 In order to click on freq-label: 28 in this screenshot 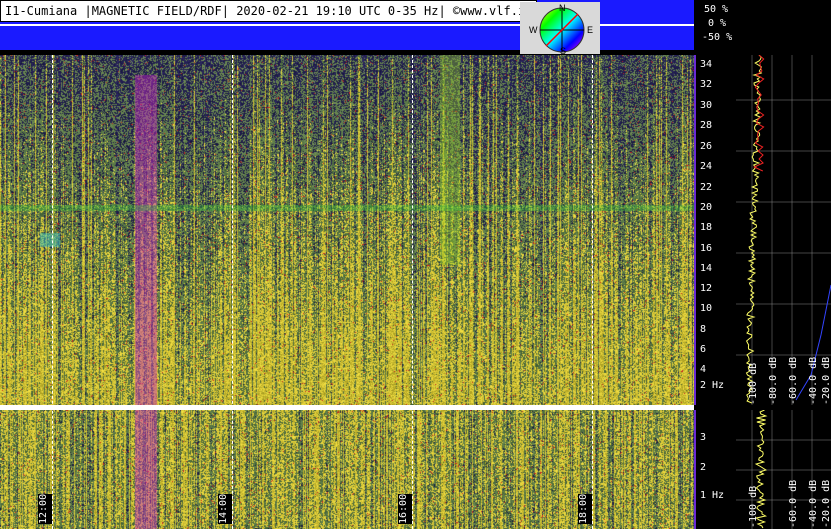, I will do `click(706, 125)`.